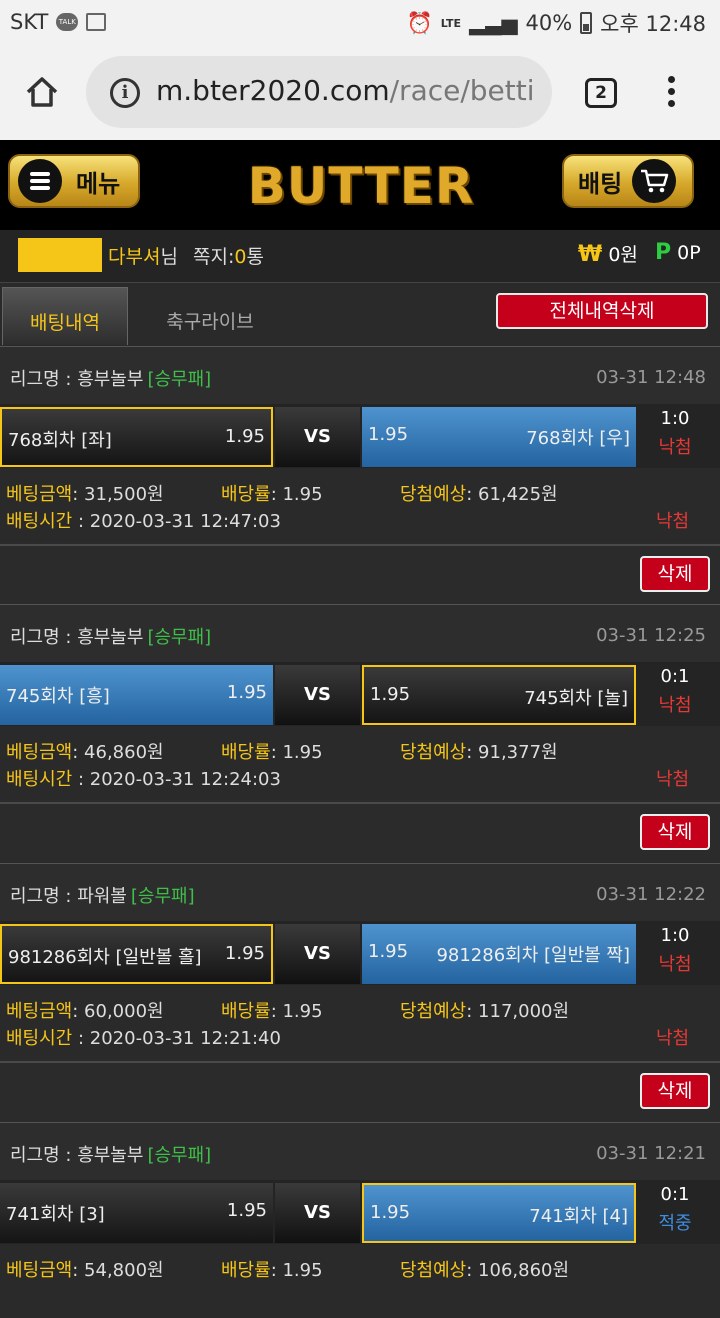  Describe the element at coordinates (586, 23) in the screenshot. I see `battery-icon` at that location.